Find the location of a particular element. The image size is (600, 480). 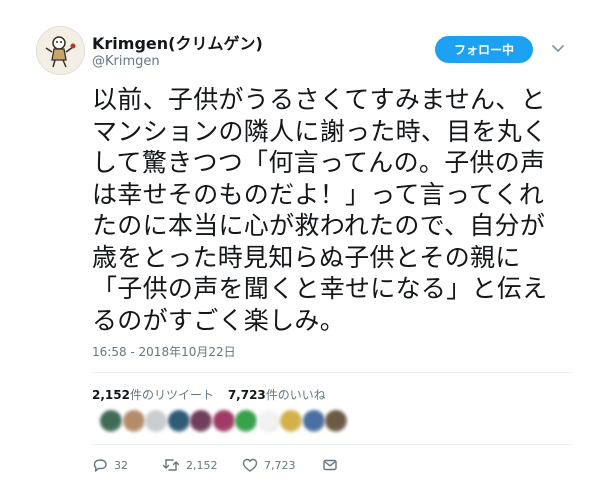

like-count: 7,723 is located at coordinates (280, 465).